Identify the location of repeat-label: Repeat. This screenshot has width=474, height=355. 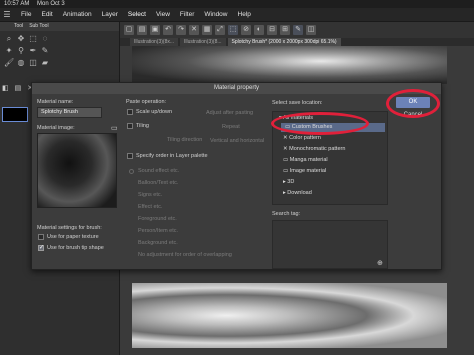
(231, 127).